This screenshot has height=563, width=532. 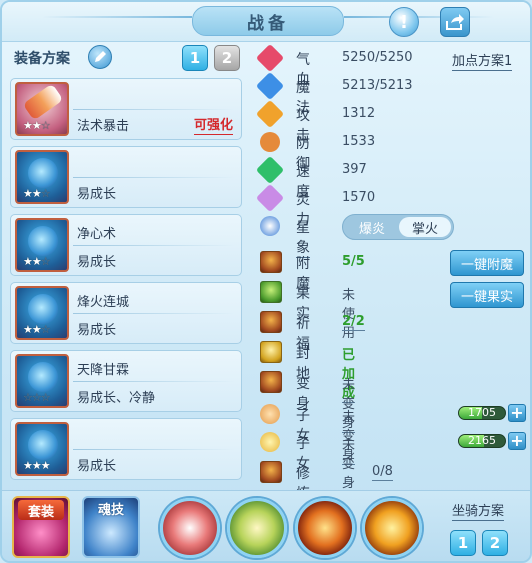 I want to click on equip-sets-label: 装备方案, so click(x=42, y=59).